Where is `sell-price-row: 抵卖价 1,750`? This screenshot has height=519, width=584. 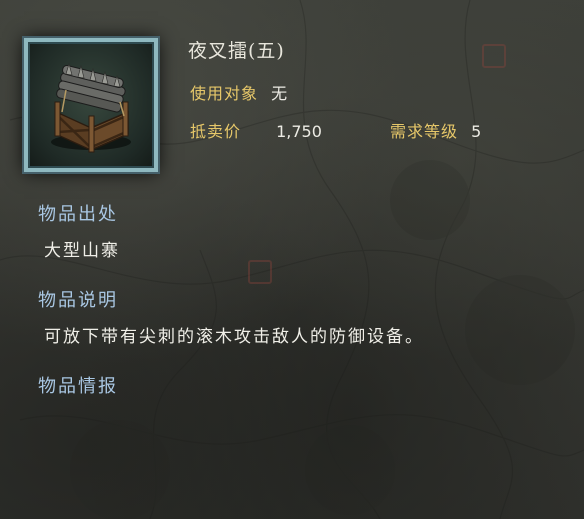
sell-price-row: 抵卖价 1,750 is located at coordinates (256, 130).